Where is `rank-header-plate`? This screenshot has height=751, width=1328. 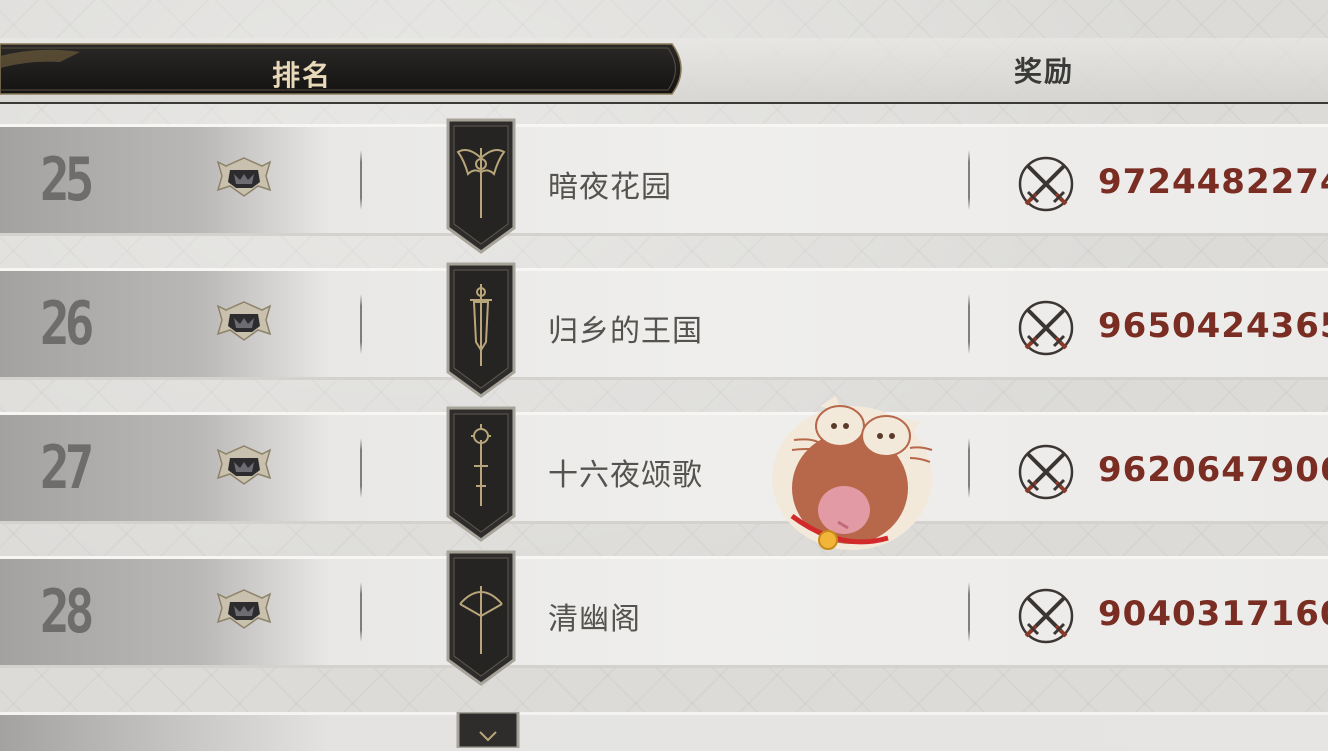
rank-header-plate is located at coordinates (341, 69).